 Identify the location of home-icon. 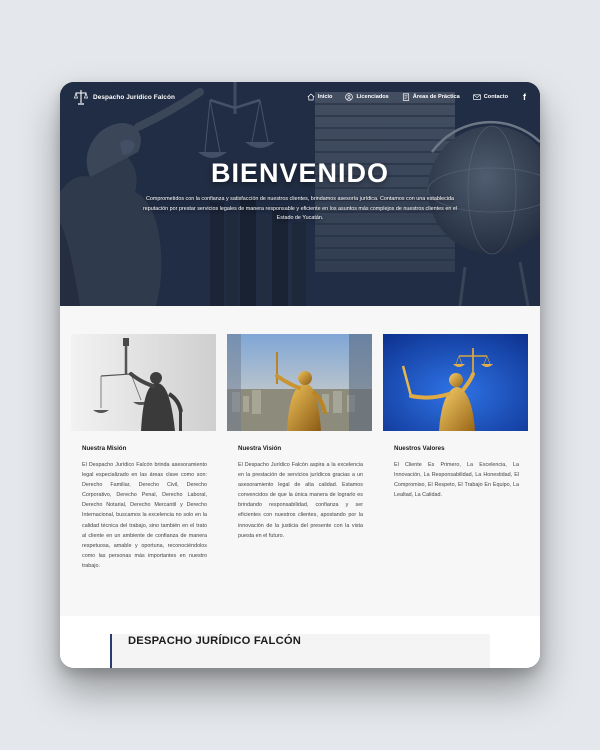
(311, 97).